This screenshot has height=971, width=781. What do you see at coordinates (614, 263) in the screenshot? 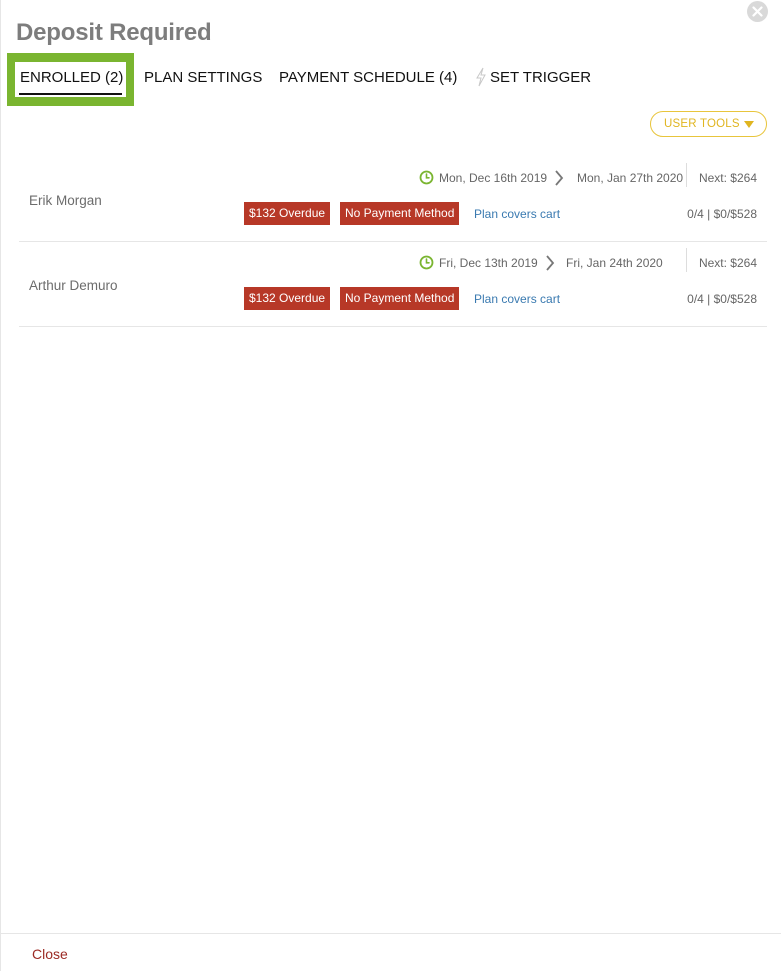
I see `end-date: Fri, Jan 24th 2020` at bounding box center [614, 263].